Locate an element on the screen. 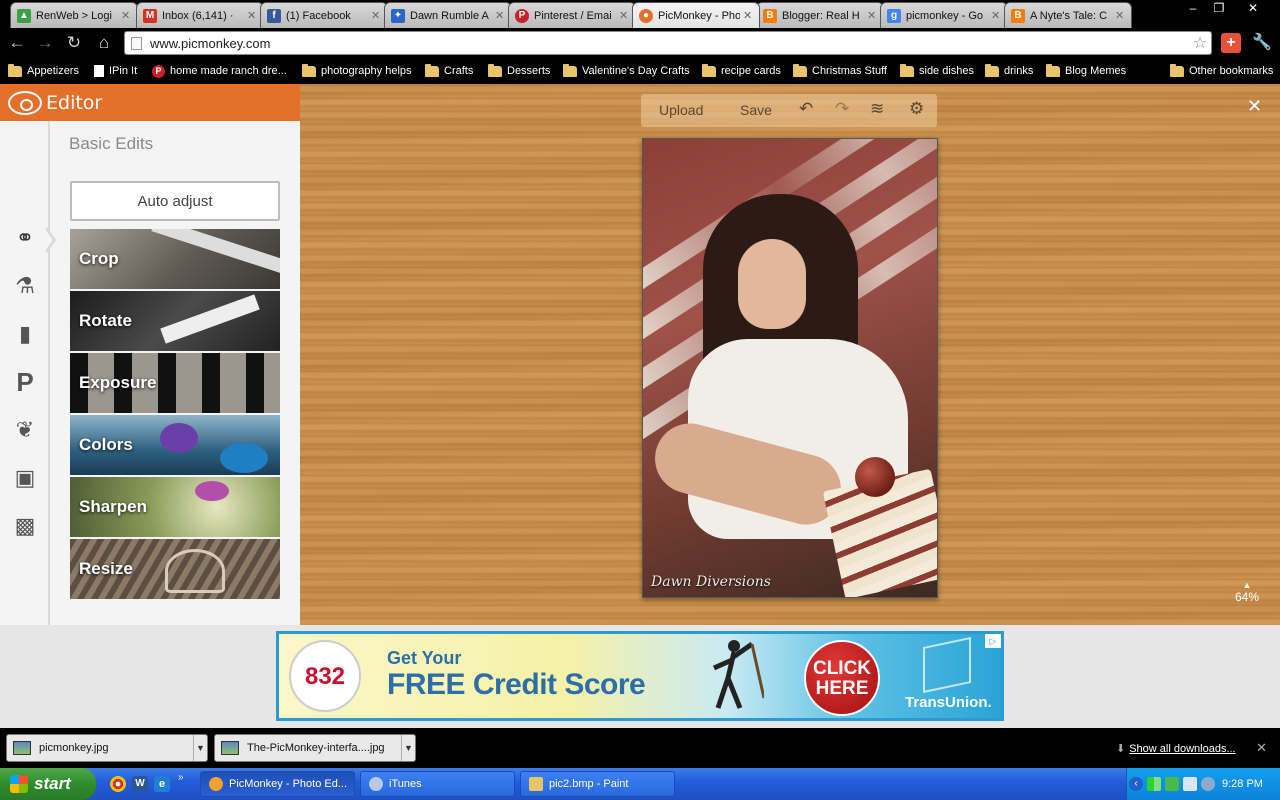 This screenshot has height=800, width=1280. star-icon: ☆ is located at coordinates (1200, 43).